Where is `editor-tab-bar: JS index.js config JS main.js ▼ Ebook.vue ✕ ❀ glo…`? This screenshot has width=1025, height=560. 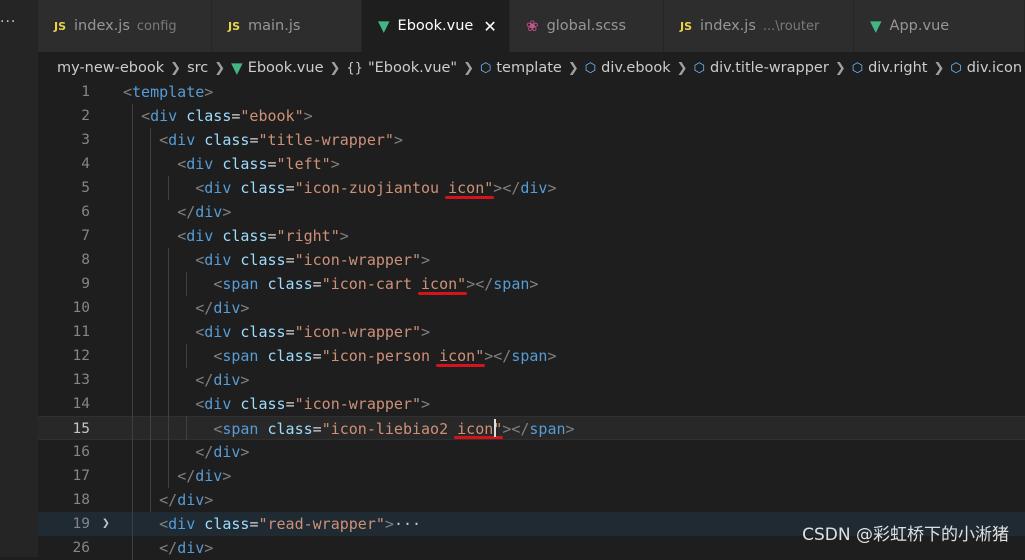
editor-tab-bar: JS index.js config JS main.js ▼ Ebook.vue ✕ ❀ glo… is located at coordinates (531, 26).